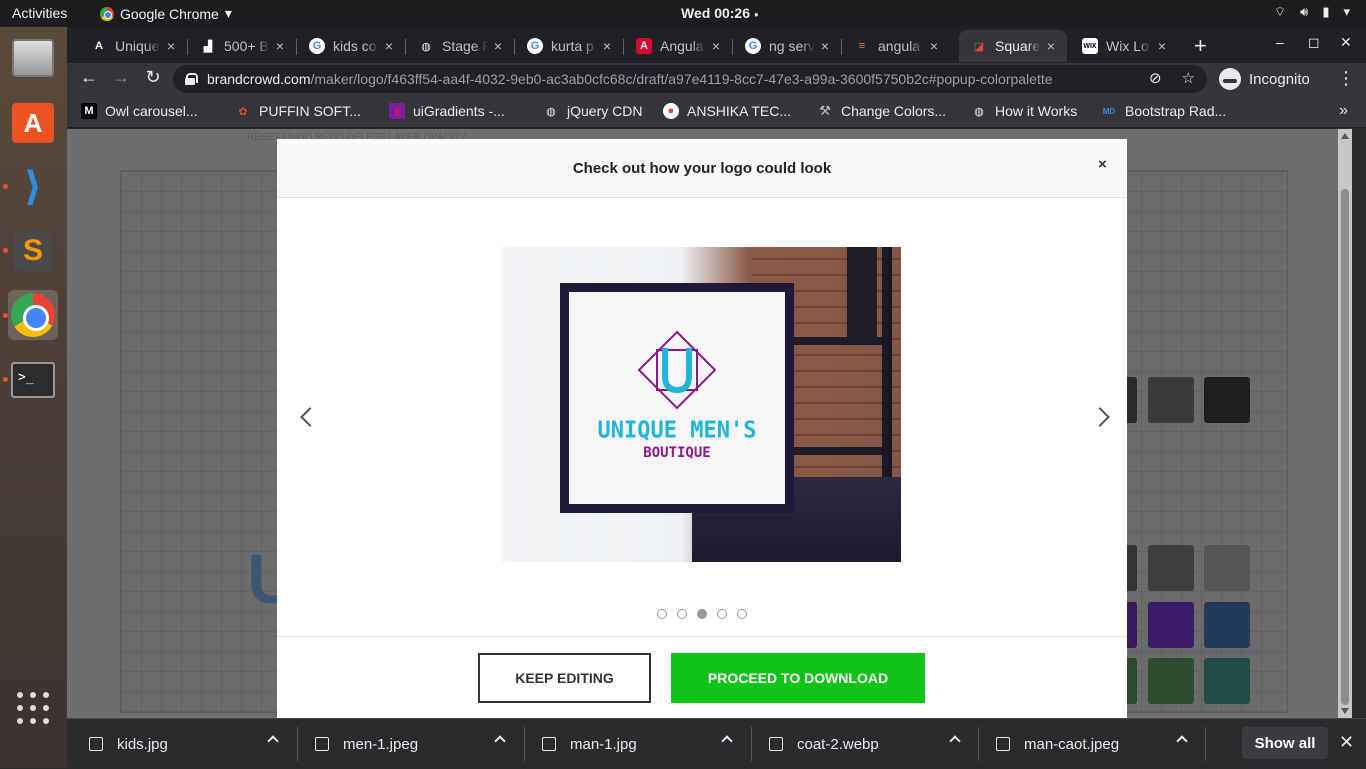  I want to click on clock: Wed 00:26 ●, so click(720, 13).